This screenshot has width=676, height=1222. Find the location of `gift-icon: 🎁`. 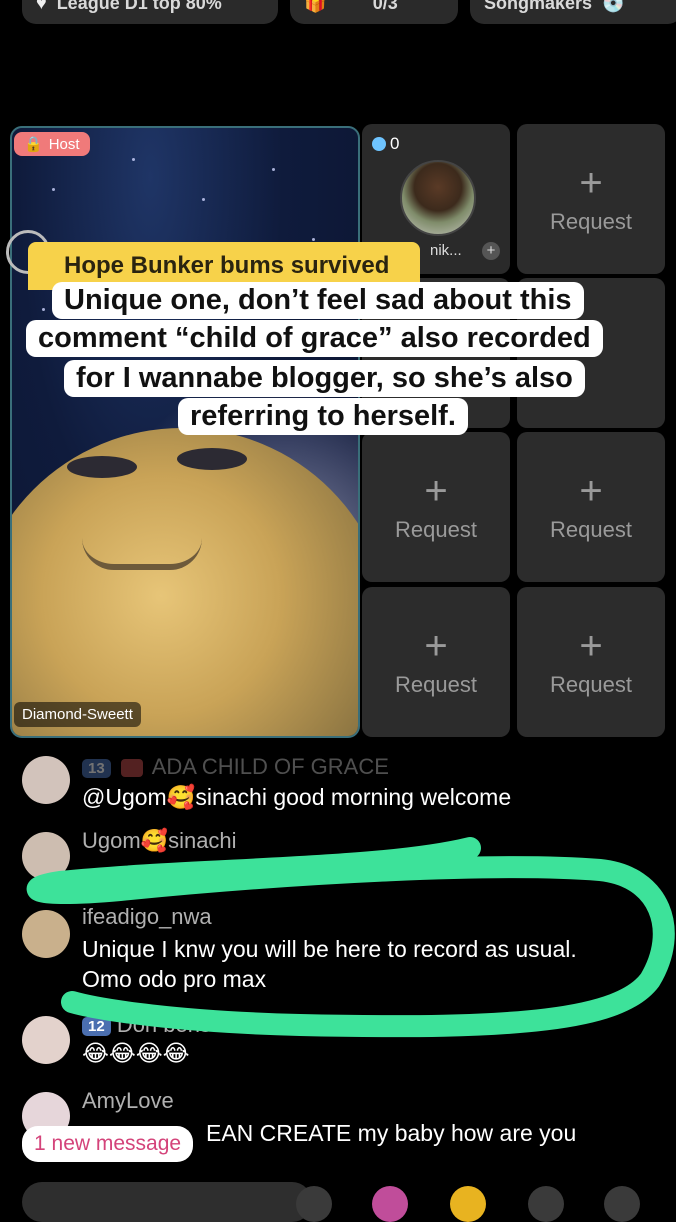

gift-icon: 🎁 is located at coordinates (315, 6).